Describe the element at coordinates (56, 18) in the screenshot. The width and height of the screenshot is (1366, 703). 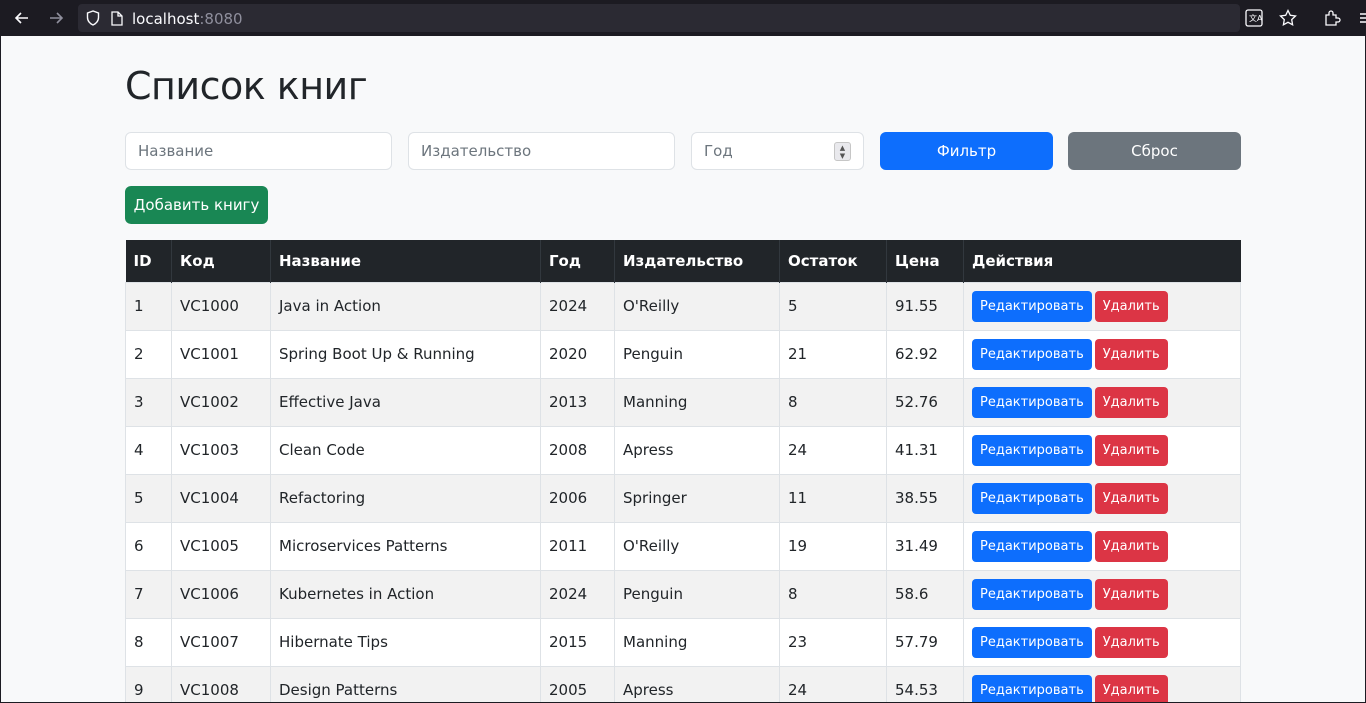
I see `forward-arrow-icon` at that location.